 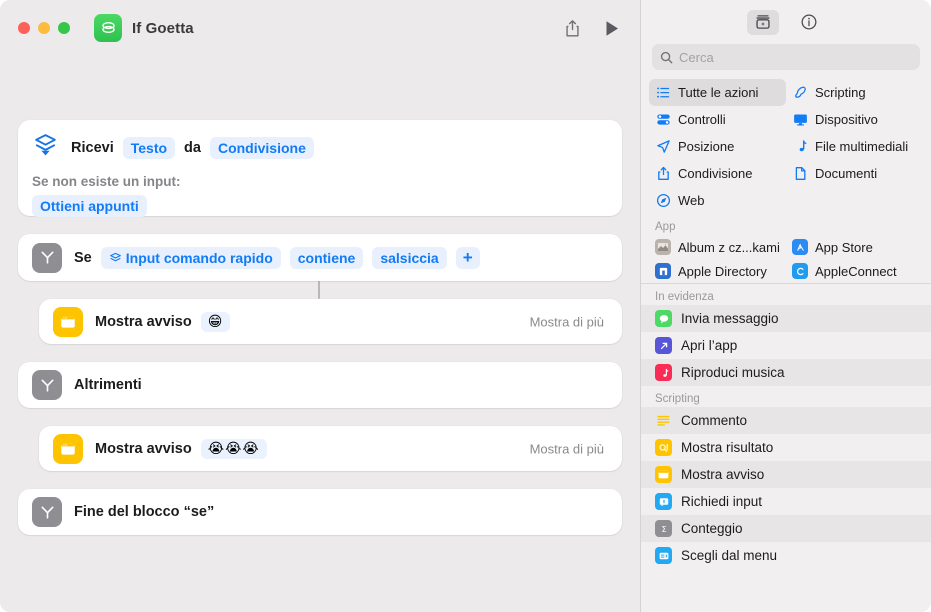 I want to click on list-item-conteggio: Σ Conteggio, so click(x=786, y=528).